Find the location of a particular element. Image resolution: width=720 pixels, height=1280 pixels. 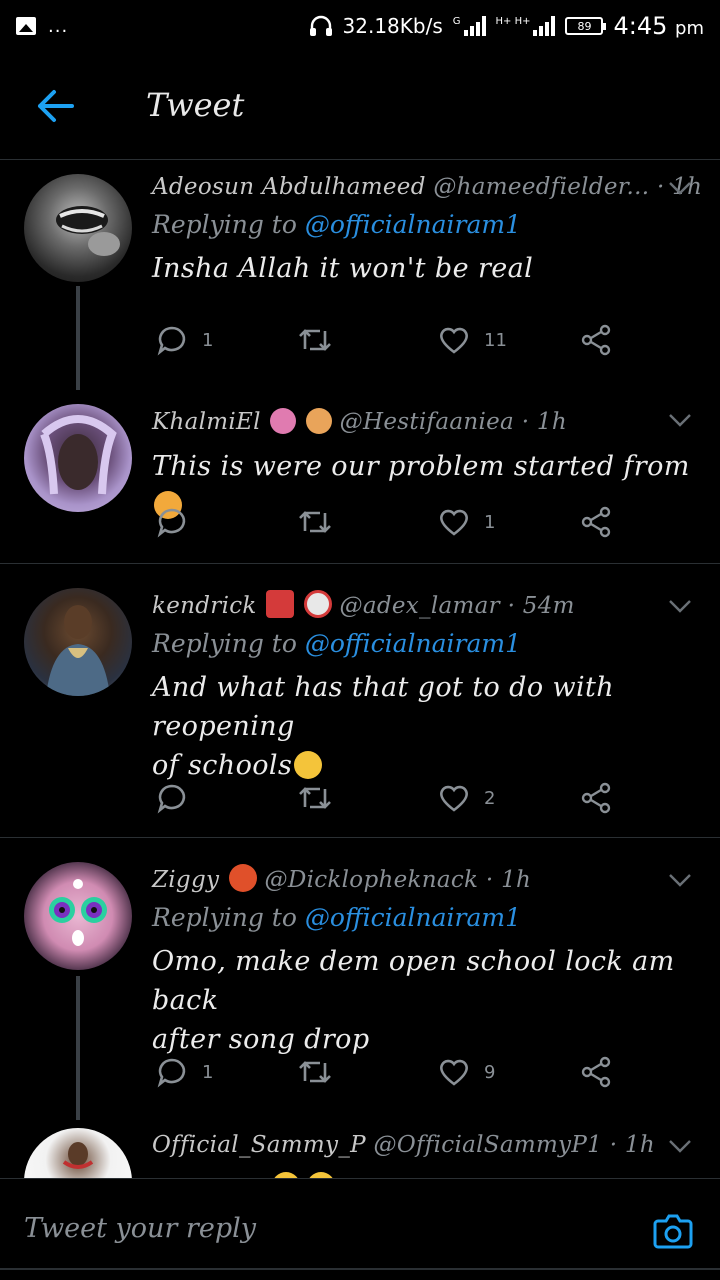

author-handle: @Dicklopheknack is located at coordinates (372, 880).